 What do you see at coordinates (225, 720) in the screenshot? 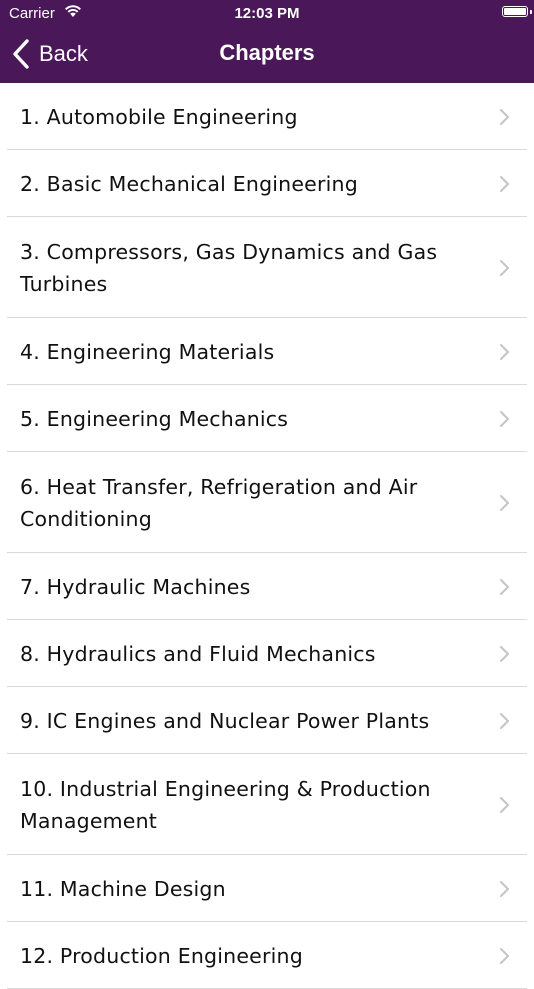
I see `chapter-label: 9. IC Engines and Nuclear Power Plants` at bounding box center [225, 720].